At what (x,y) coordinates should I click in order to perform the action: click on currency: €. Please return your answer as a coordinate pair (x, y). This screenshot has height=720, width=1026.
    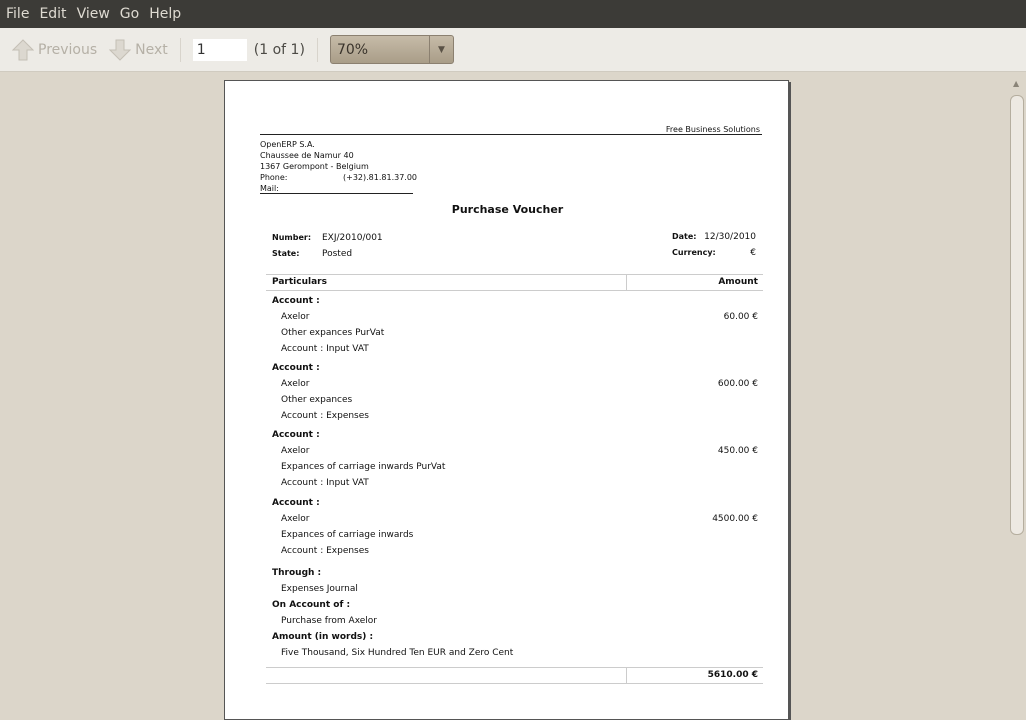
    Looking at the image, I should click on (753, 253).